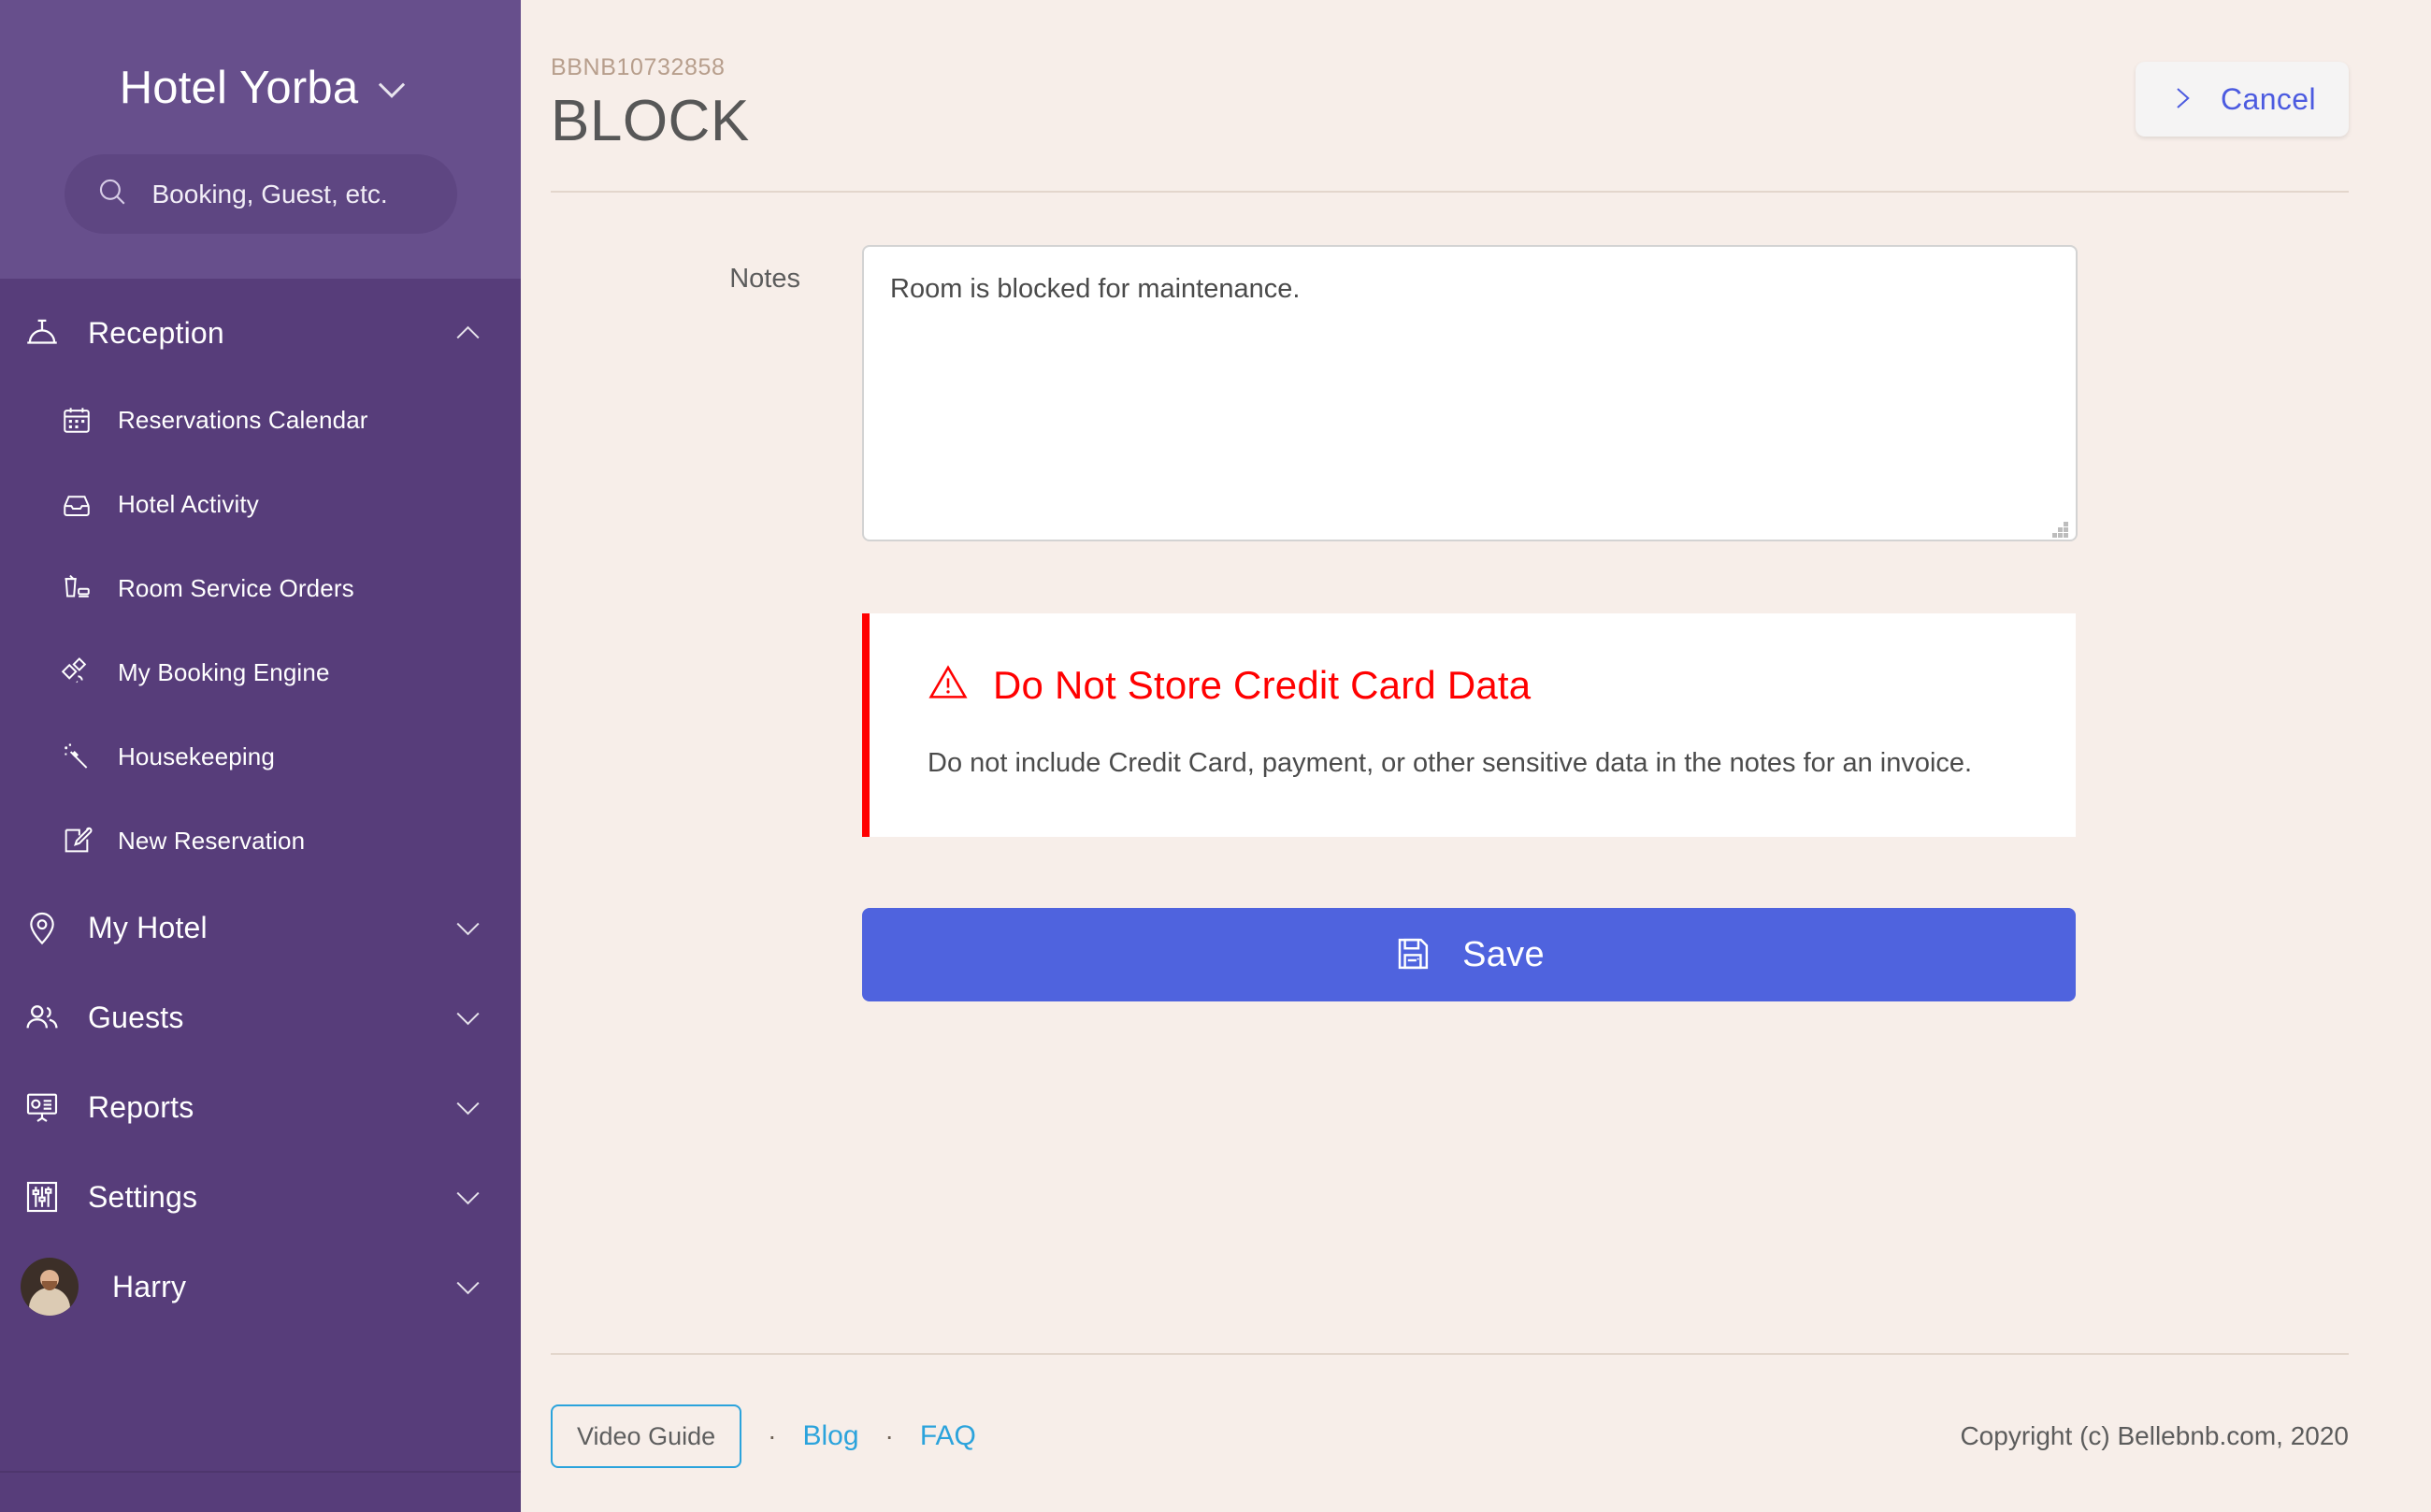  Describe the element at coordinates (43, 1196) in the screenshot. I see `sliders-icon` at that location.